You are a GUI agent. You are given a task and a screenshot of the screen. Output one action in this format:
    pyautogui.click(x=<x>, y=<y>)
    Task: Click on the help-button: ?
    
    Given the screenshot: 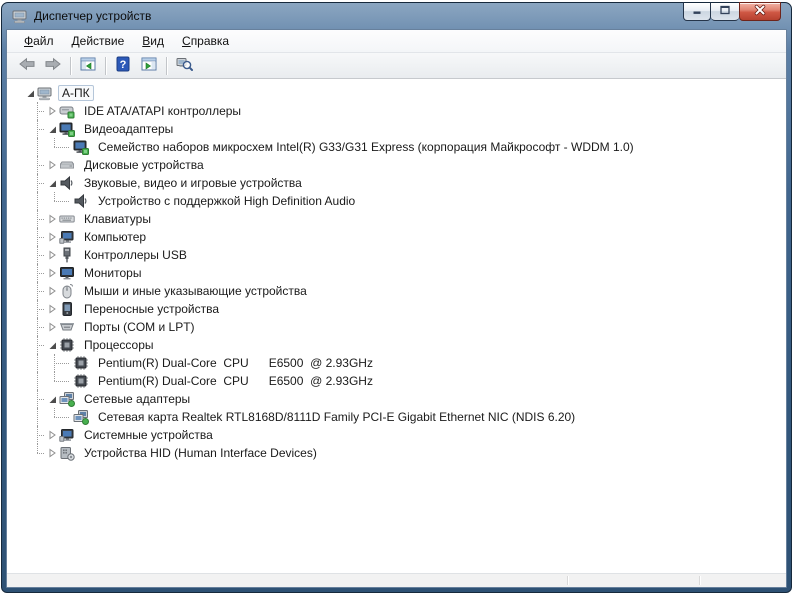 What is the action you would take?
    pyautogui.click(x=123, y=66)
    